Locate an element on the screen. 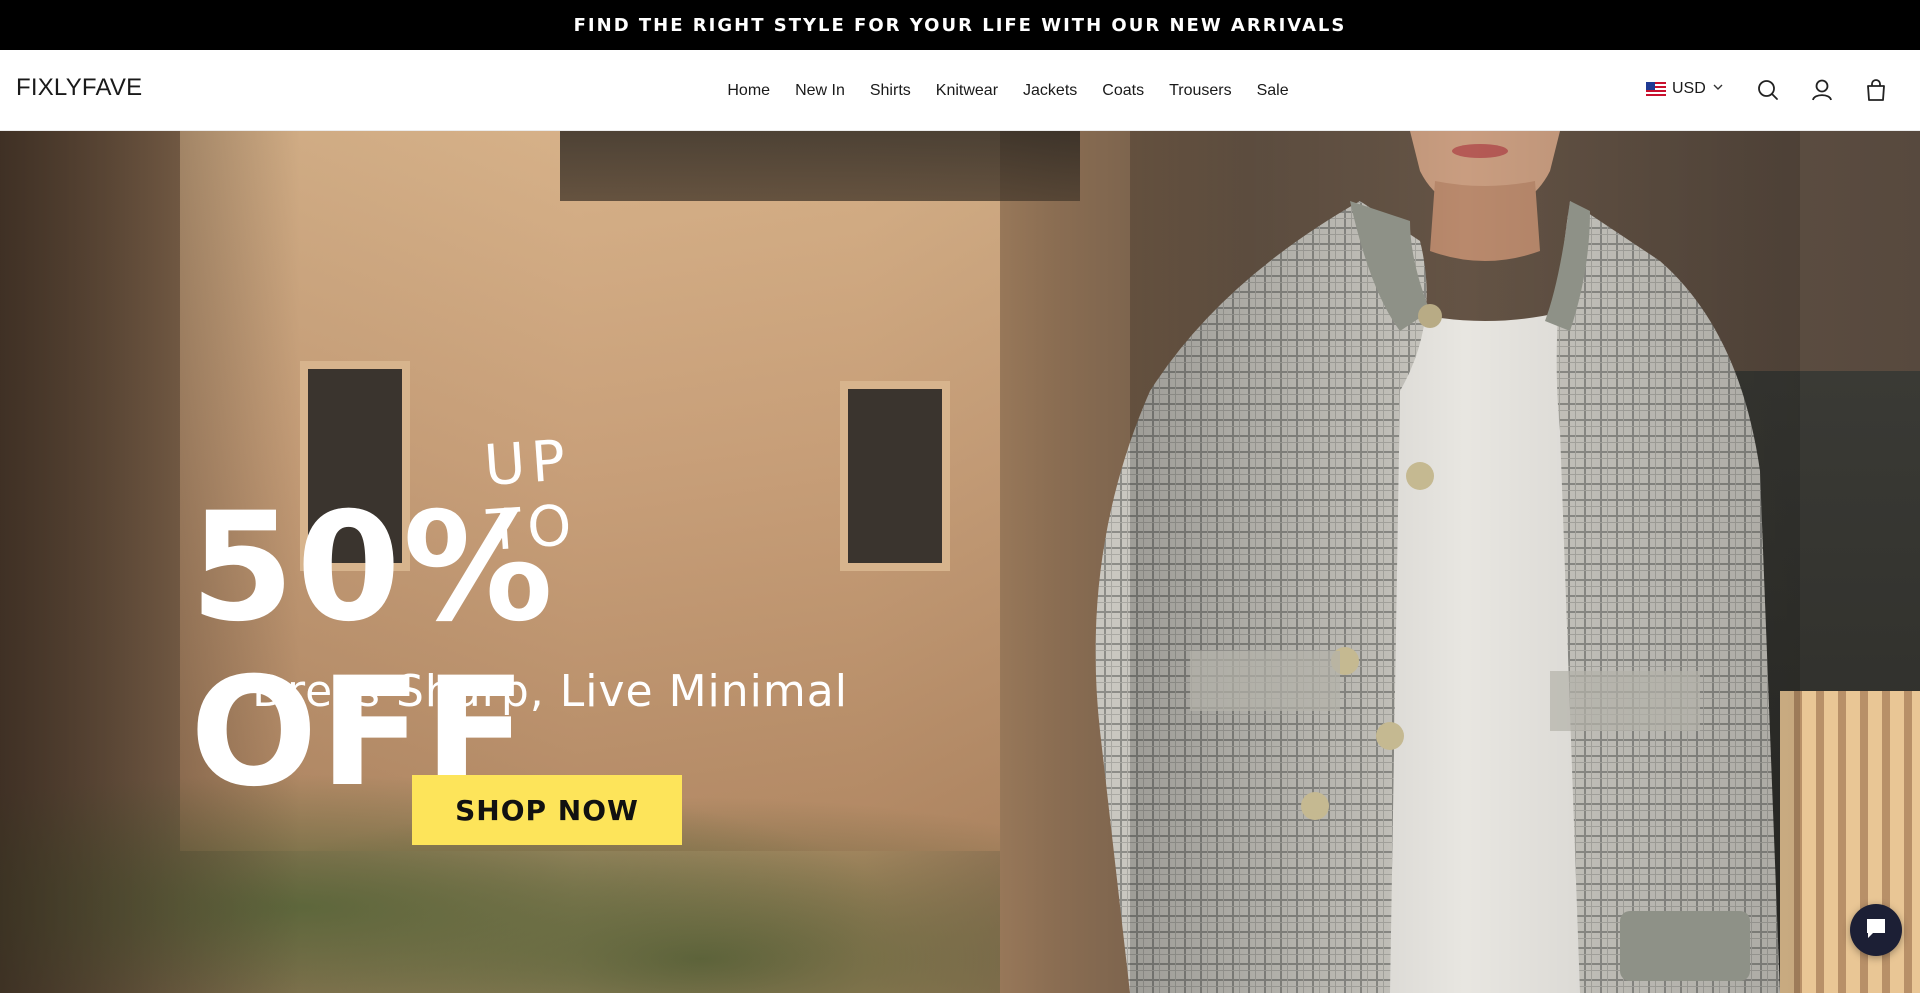 The height and width of the screenshot is (993, 1920). cart-icon is located at coordinates (1876, 90).